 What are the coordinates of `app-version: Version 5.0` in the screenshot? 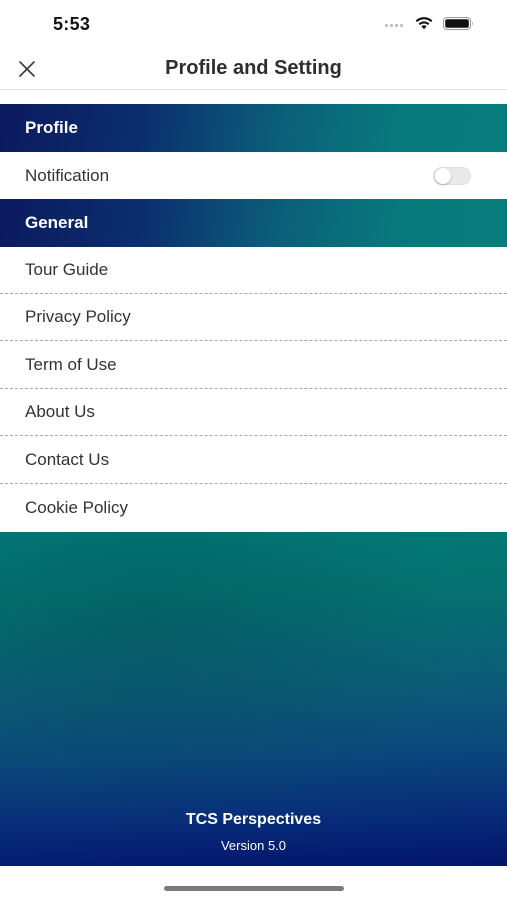 It's located at (253, 845).